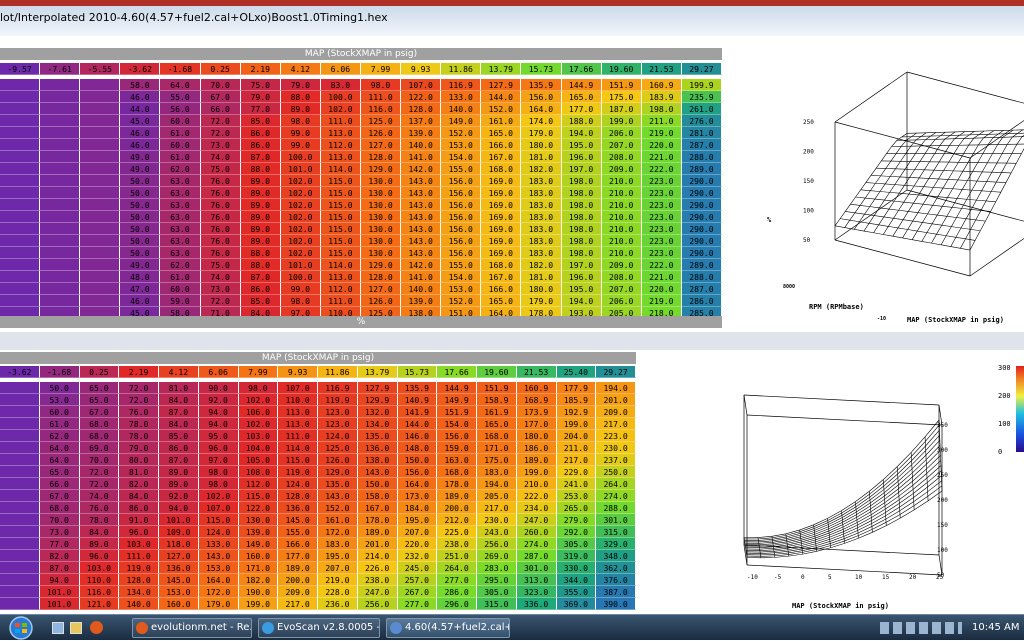 The height and width of the screenshot is (641, 1024). Describe the element at coordinates (60, 532) in the screenshot. I see `table-cell: 73.0` at that location.